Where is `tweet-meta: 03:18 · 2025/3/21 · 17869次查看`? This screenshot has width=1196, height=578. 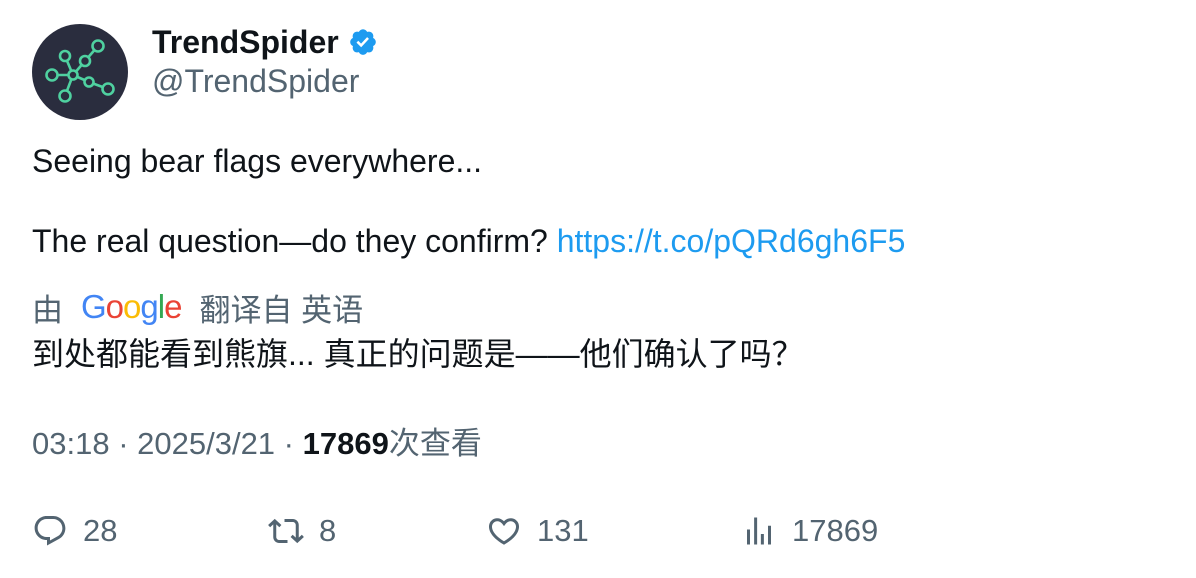
tweet-meta: 03:18 · 2025/3/21 · 17869次查看 is located at coordinates (257, 444).